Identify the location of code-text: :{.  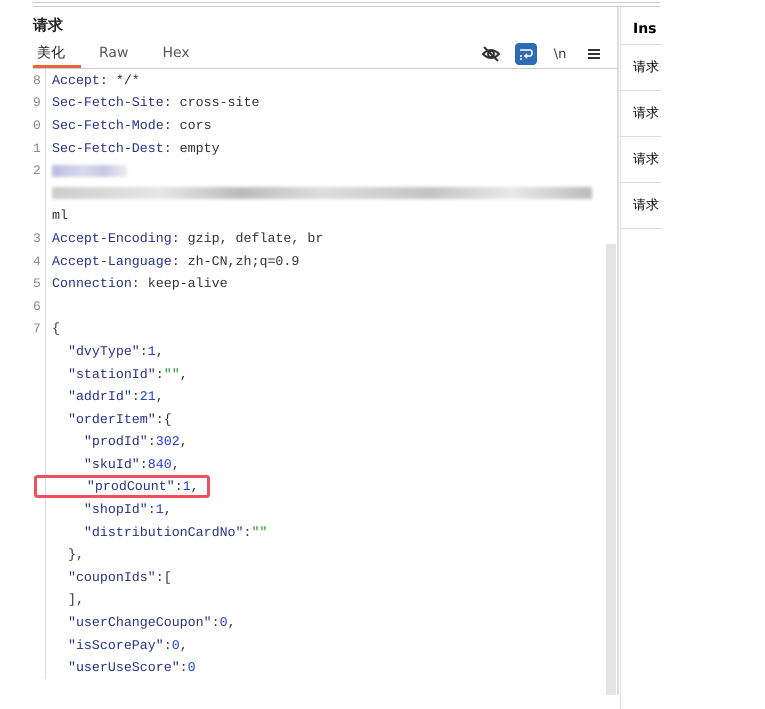
(164, 419).